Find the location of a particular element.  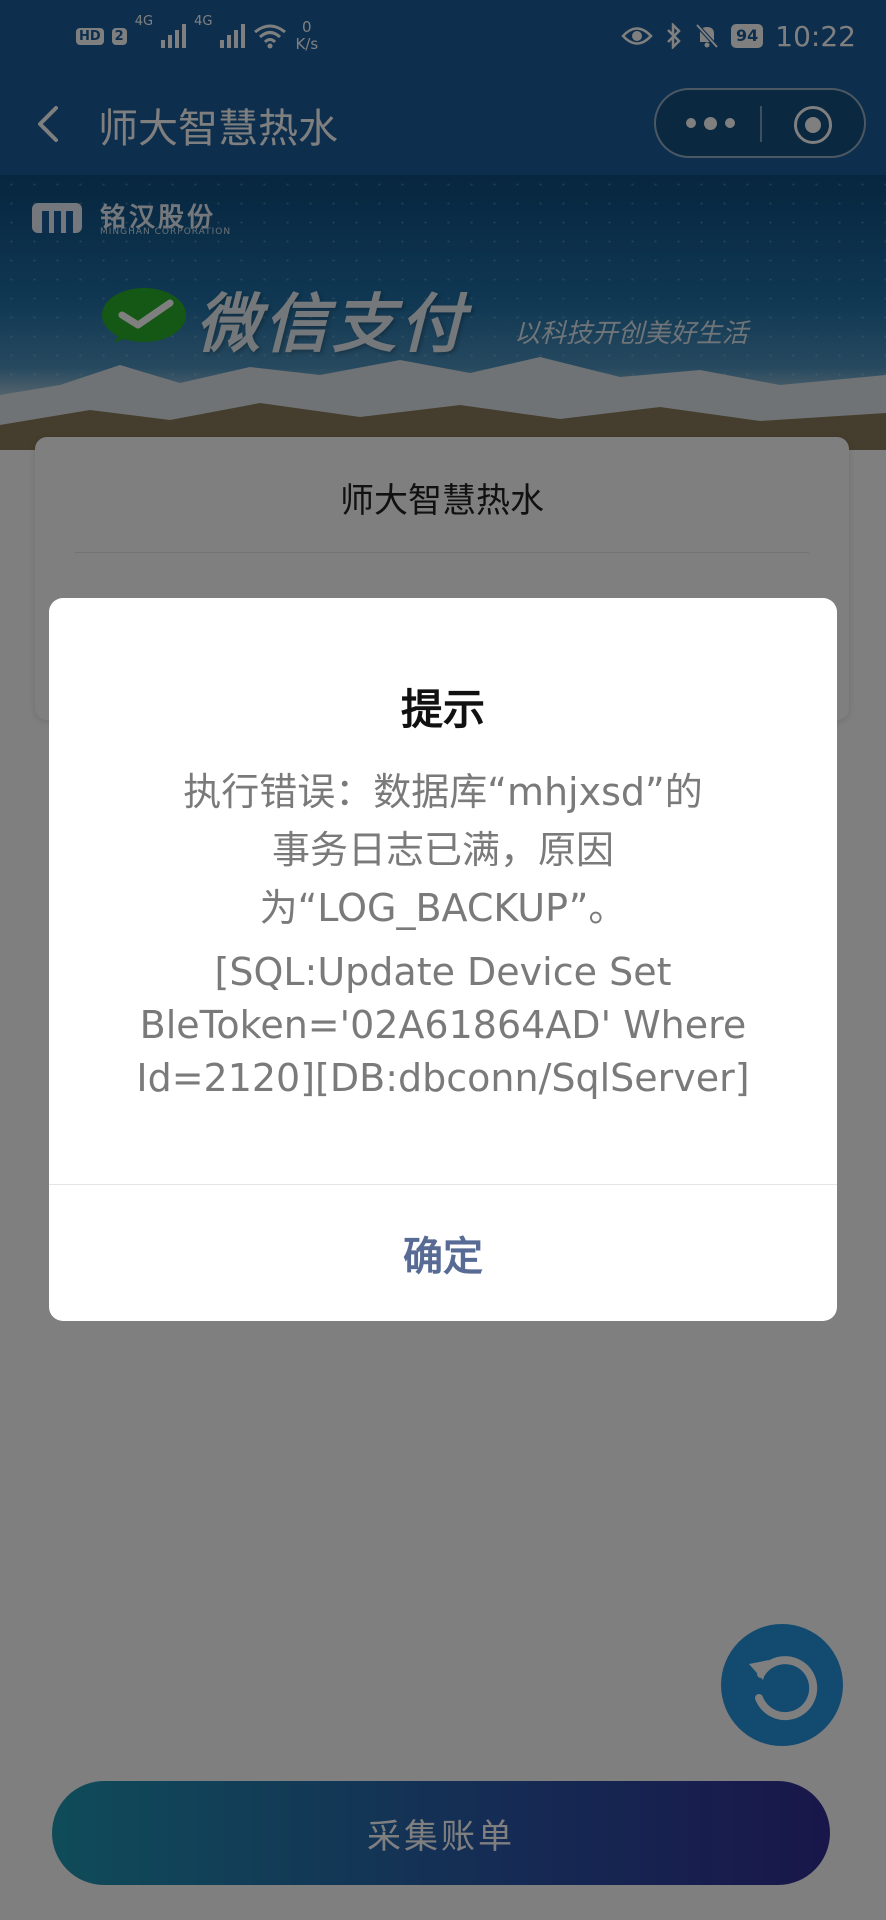

dialog-message-line3: 为“LOG_BACKUP”。 is located at coordinates (443, 908).